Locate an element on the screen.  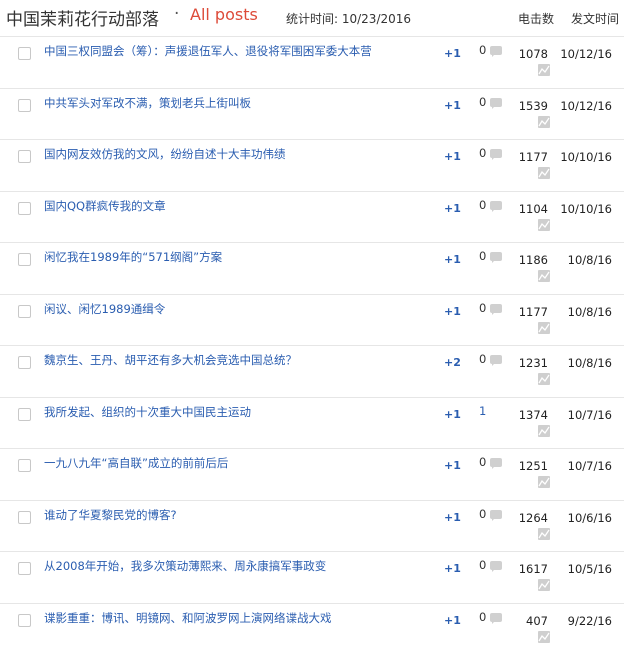
post-date: 9/22/16 is located at coordinates (584, 621).